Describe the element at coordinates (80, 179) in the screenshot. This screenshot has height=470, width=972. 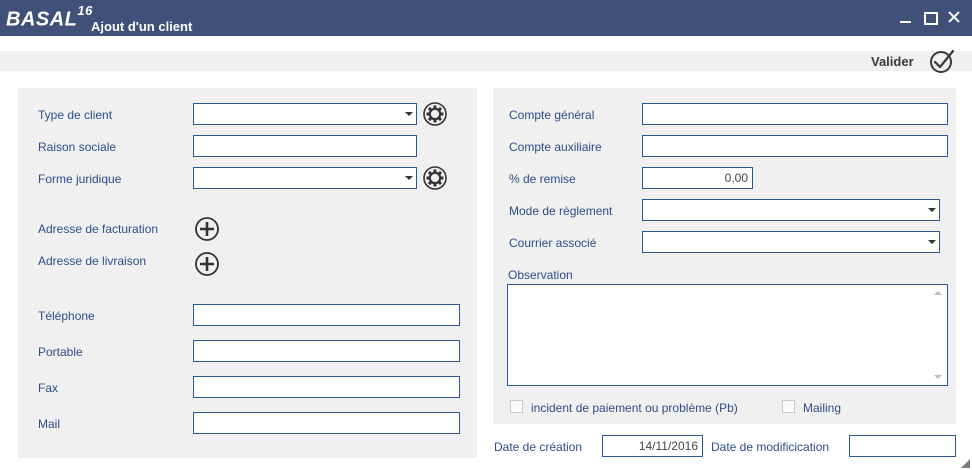
I see `legal-form-label: Forme juridique` at that location.